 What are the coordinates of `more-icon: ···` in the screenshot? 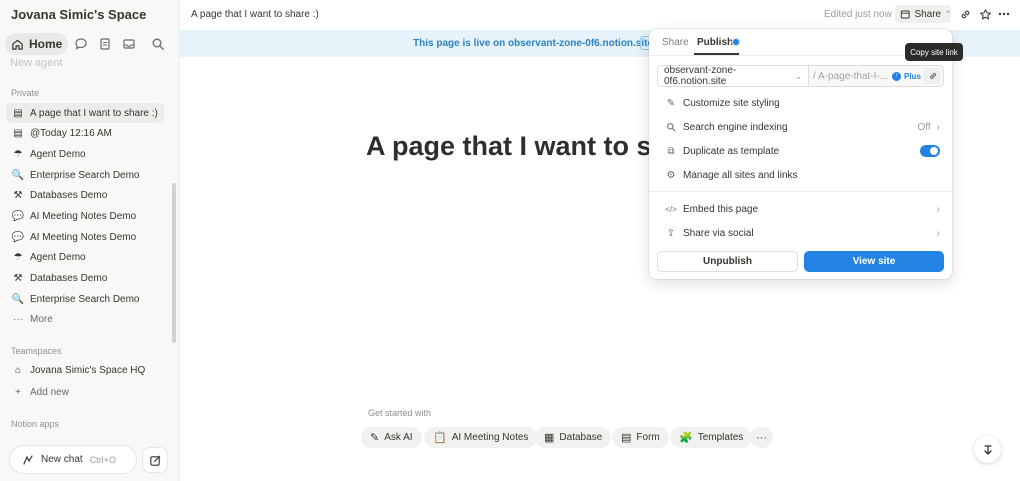 It's located at (761, 437).